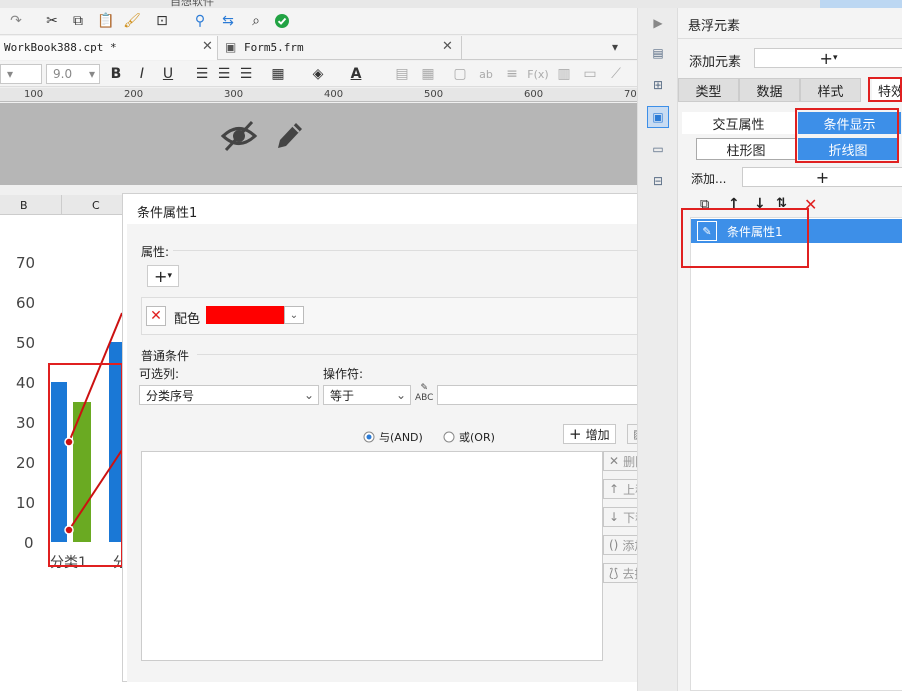  What do you see at coordinates (367, 395) in the screenshot?
I see `operator-select: 等于 ⌄` at bounding box center [367, 395].